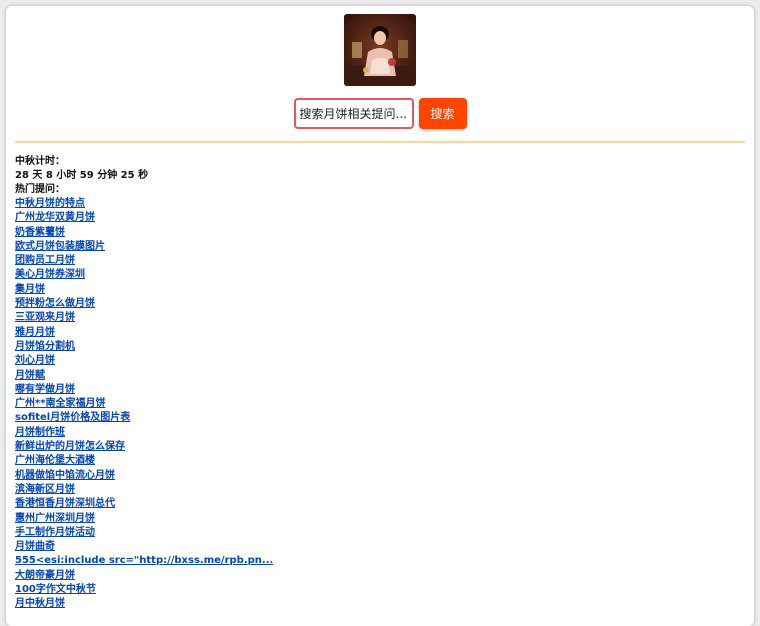 This screenshot has height=626, width=760. What do you see at coordinates (45, 317) in the screenshot?
I see `hot-question-link: 三亚观来月饼` at bounding box center [45, 317].